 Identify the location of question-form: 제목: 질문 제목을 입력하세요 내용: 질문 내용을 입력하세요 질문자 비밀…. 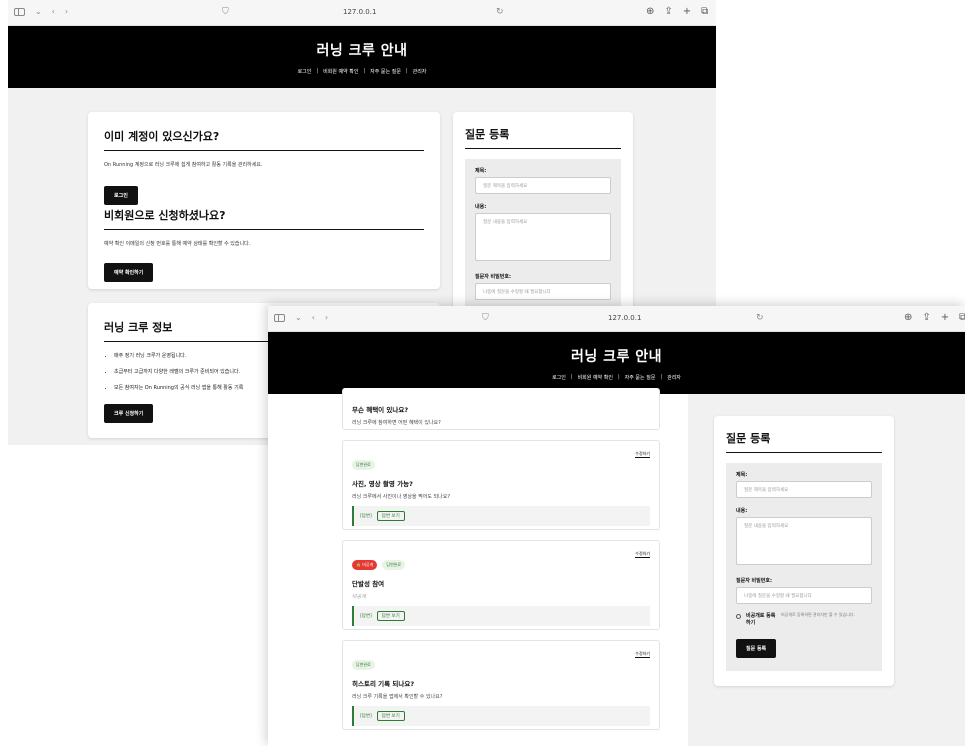
(804, 567).